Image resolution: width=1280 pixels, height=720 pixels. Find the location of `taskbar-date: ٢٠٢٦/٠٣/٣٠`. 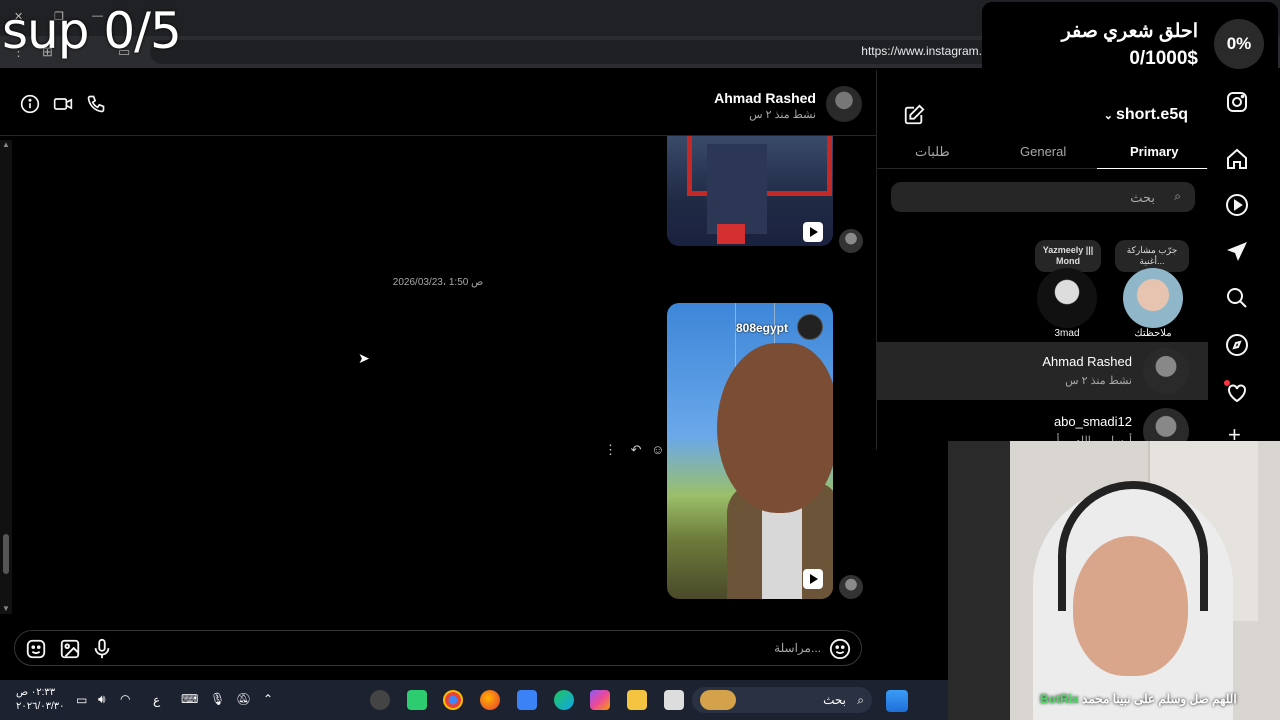

taskbar-date: ٢٠٢٦/٠٣/٣٠ is located at coordinates (40, 706).